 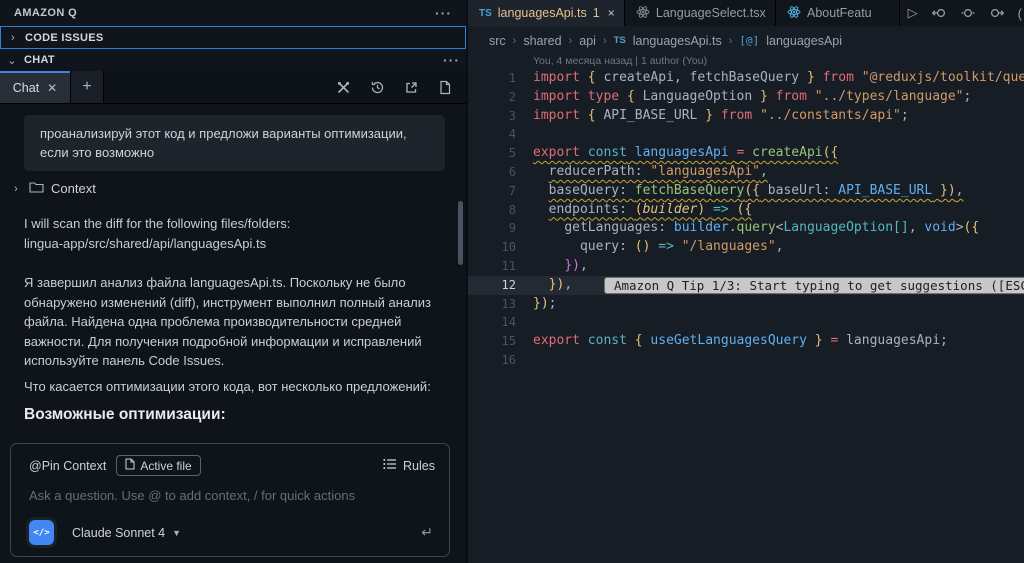 What do you see at coordinates (746, 153) in the screenshot?
I see `code-line: 5 export const languagesApi = createApi({` at bounding box center [746, 153].